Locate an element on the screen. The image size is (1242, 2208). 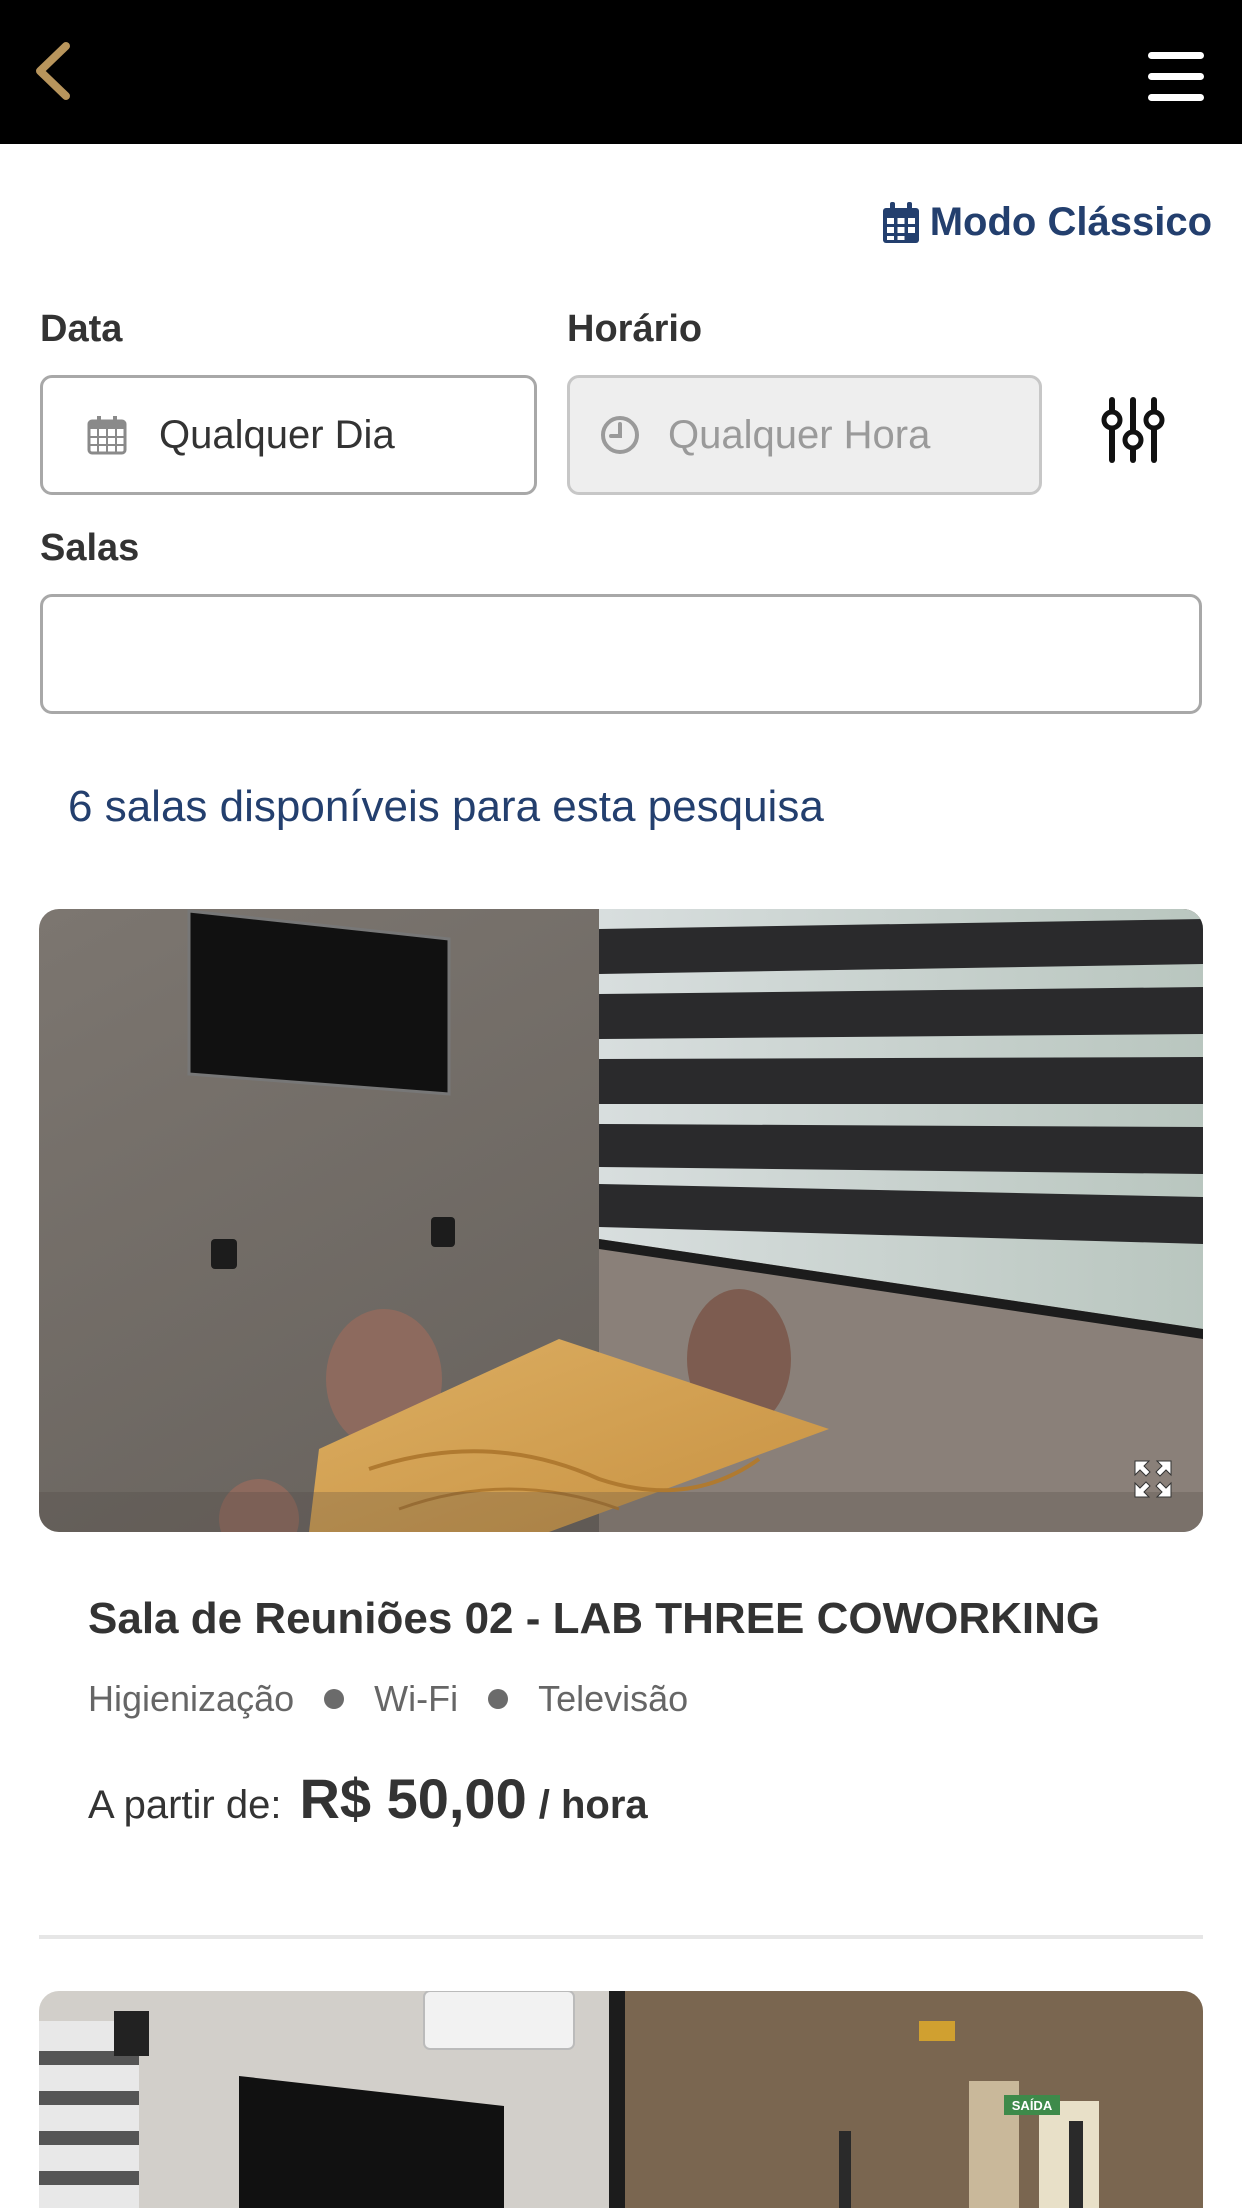
rooms-input is located at coordinates (621, 654).